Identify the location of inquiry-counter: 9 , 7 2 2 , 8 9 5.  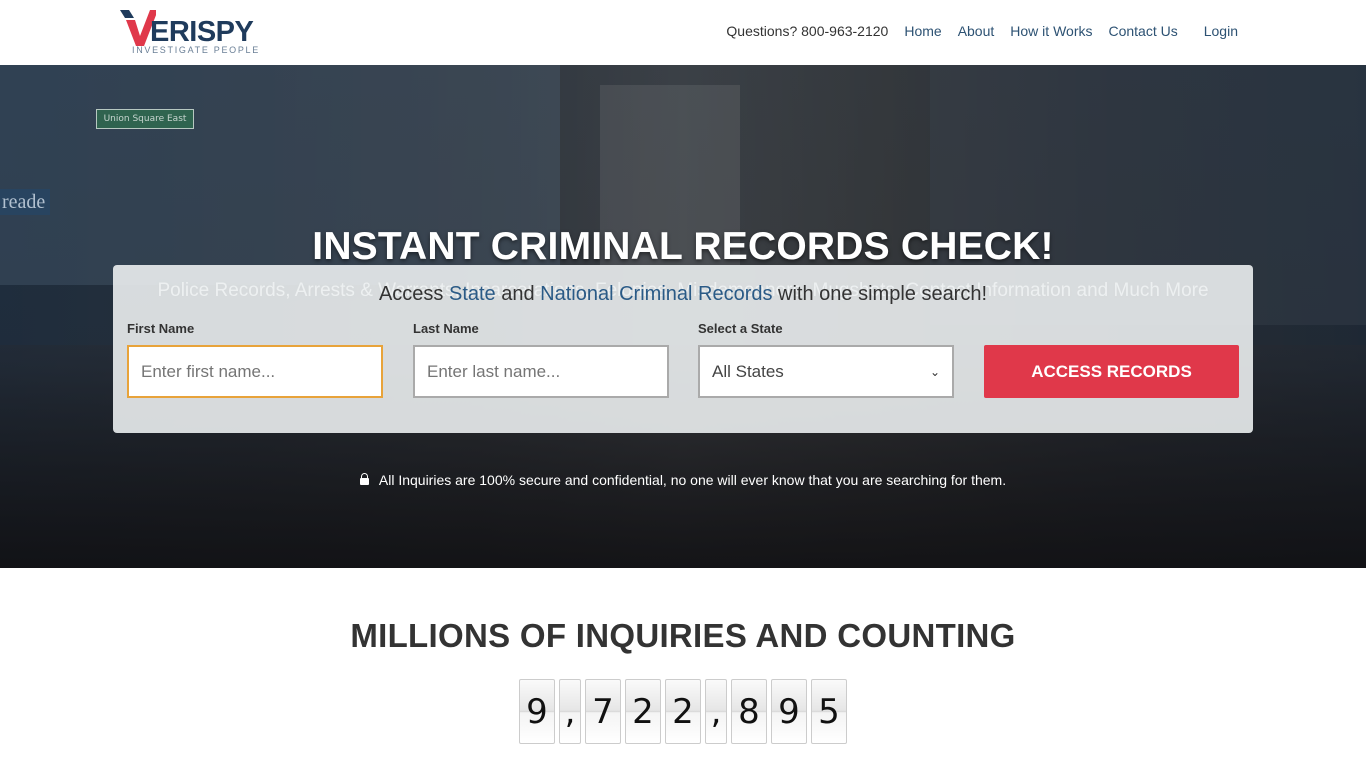
(683, 711).